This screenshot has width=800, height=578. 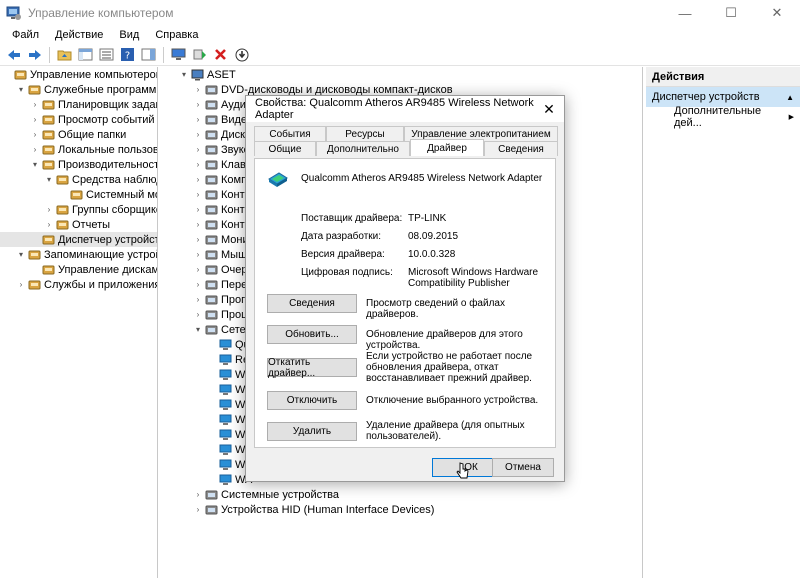 What do you see at coordinates (91, 224) in the screenshot?
I see `console-tree-label: Отчеты` at bounding box center [91, 224].